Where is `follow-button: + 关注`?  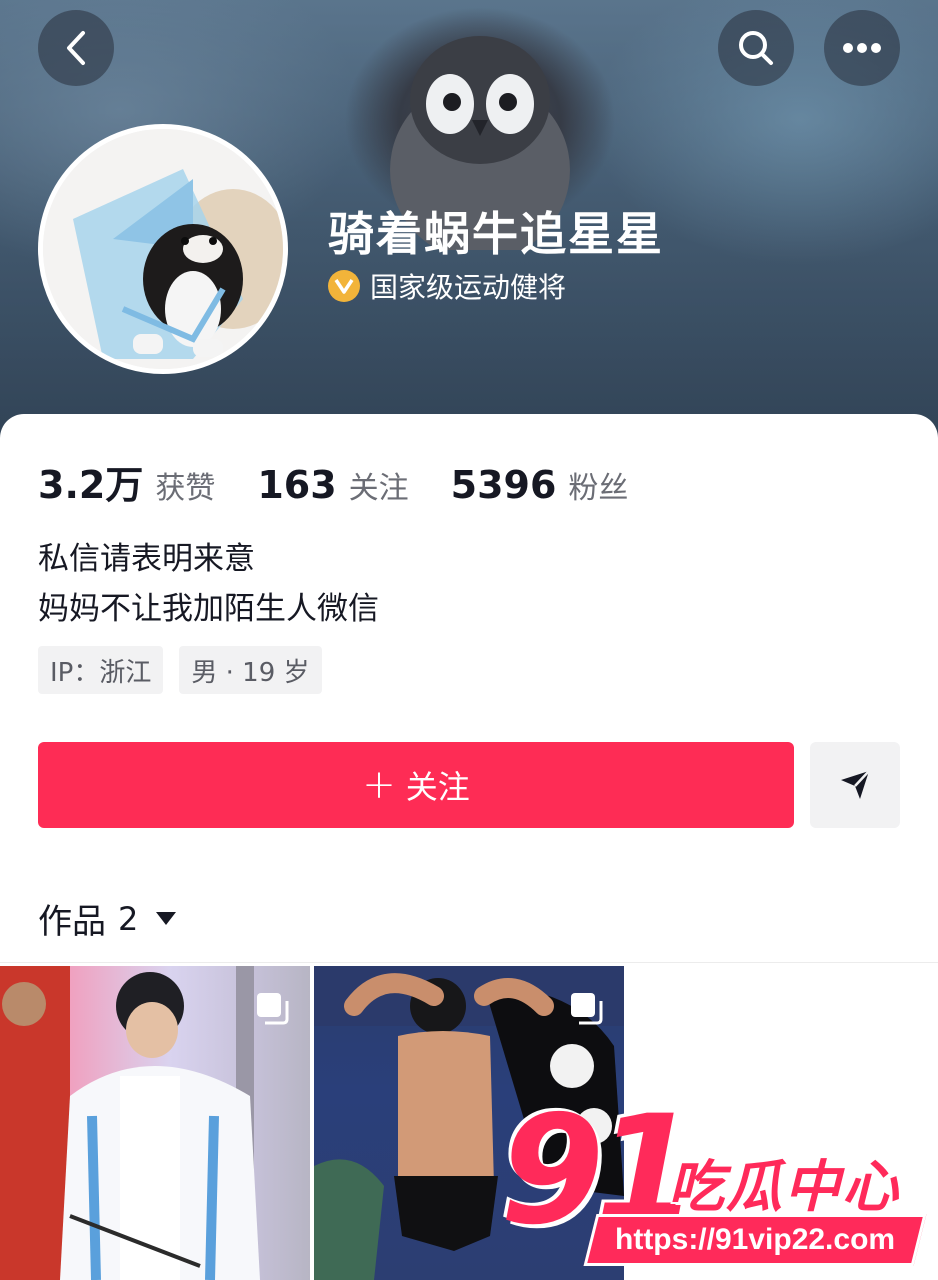
follow-button: + 关注 is located at coordinates (416, 785).